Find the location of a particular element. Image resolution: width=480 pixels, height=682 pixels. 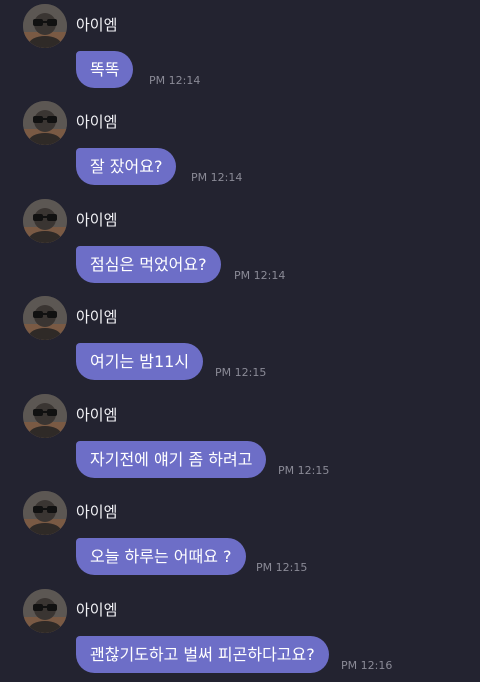

message-bubble: 괜찮기도하고 벌써 피곤하다고요? is located at coordinates (202, 654).